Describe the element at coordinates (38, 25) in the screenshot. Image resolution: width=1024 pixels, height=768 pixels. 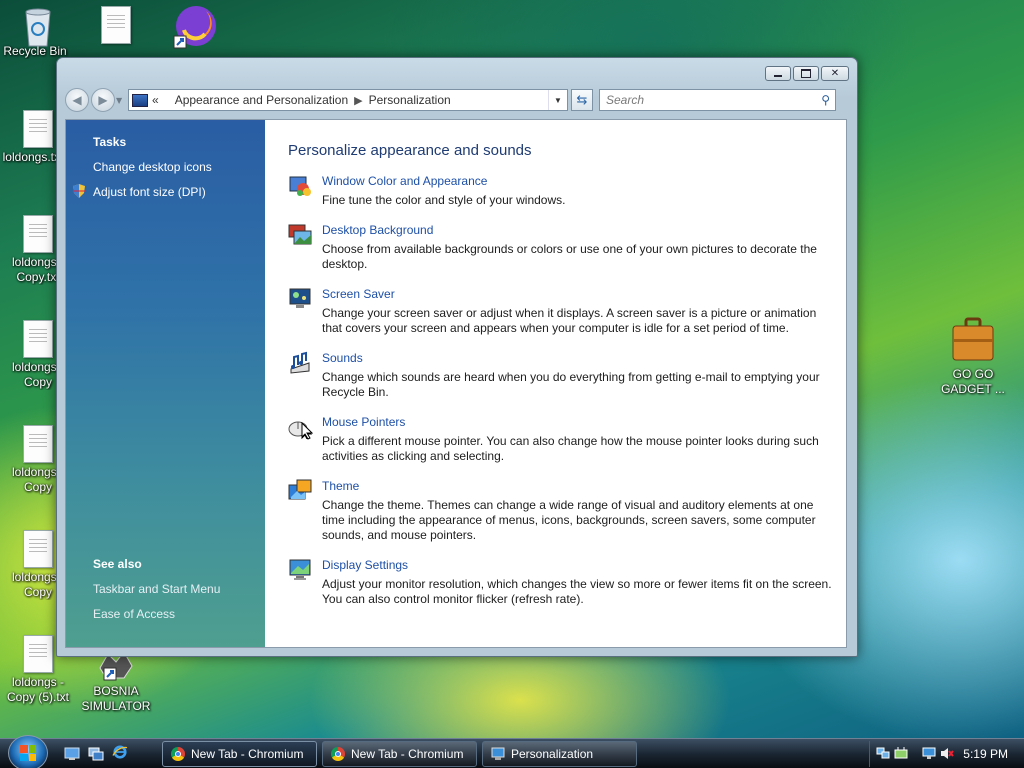
I see `recycle-bin-icon` at that location.